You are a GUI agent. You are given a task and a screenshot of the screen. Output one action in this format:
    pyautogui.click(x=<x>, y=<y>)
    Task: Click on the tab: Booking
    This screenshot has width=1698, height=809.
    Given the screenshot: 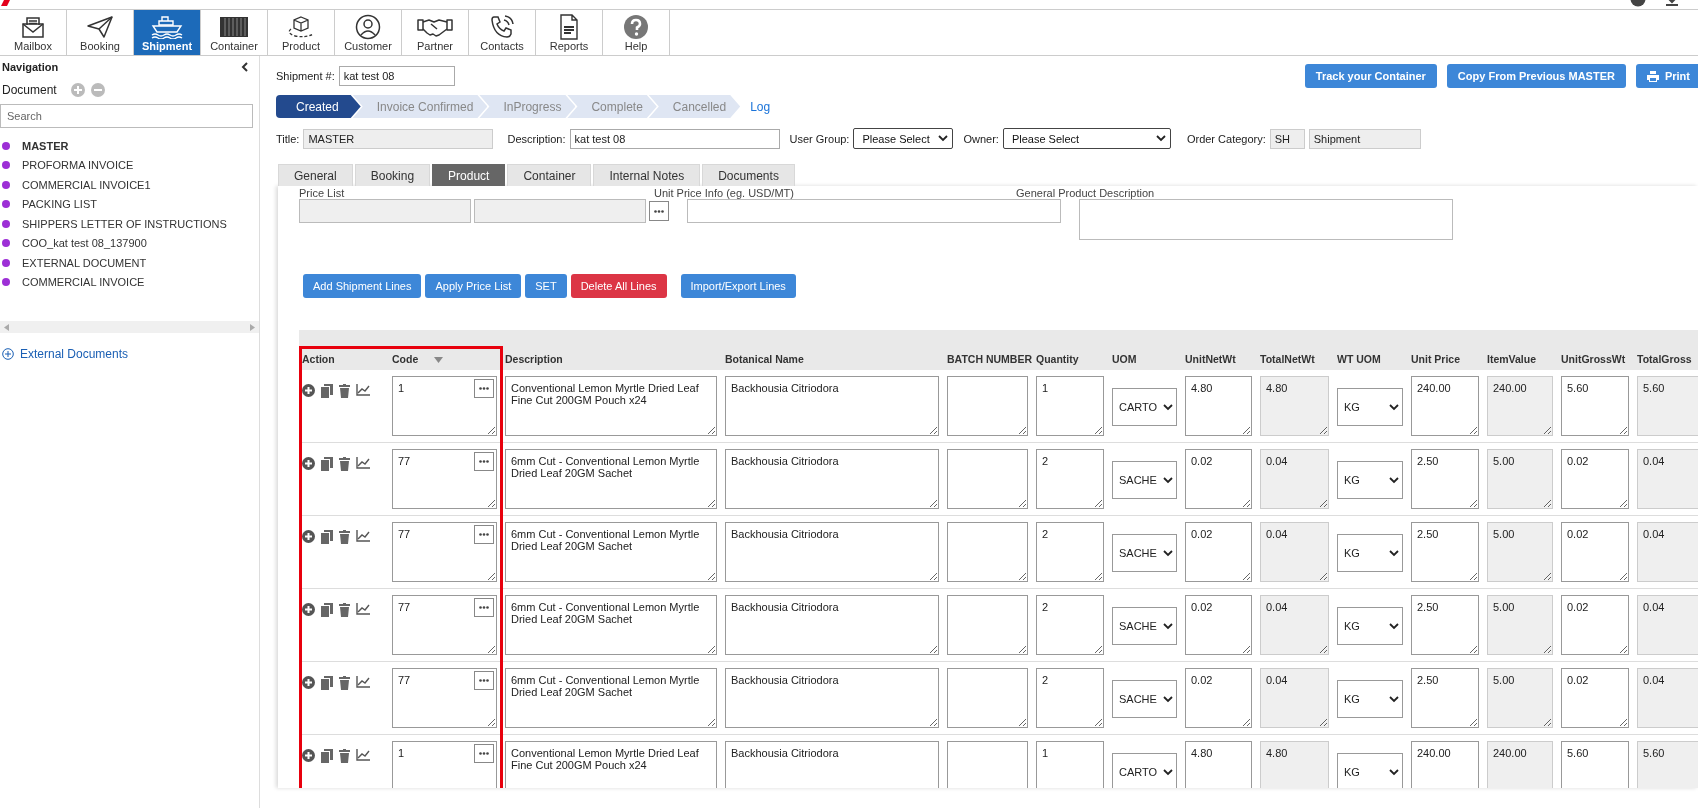 What is the action you would take?
    pyautogui.click(x=392, y=175)
    